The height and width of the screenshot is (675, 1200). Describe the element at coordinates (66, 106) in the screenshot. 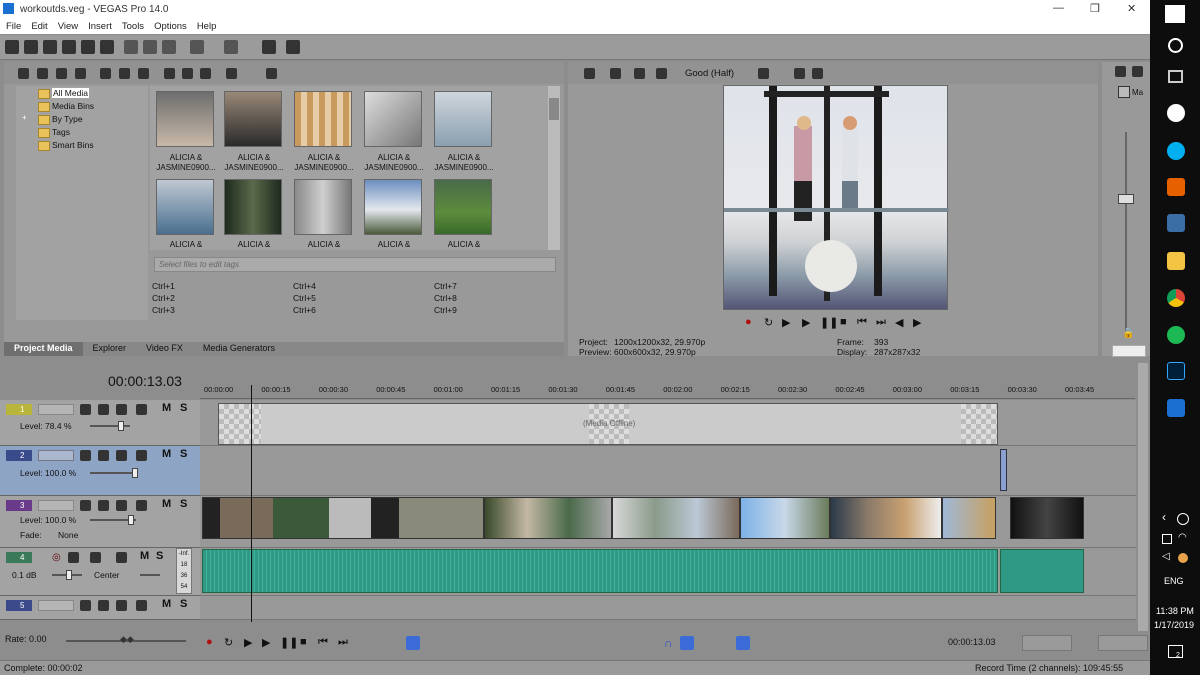

I see `tree-item-media-bins: Media Bins` at that location.